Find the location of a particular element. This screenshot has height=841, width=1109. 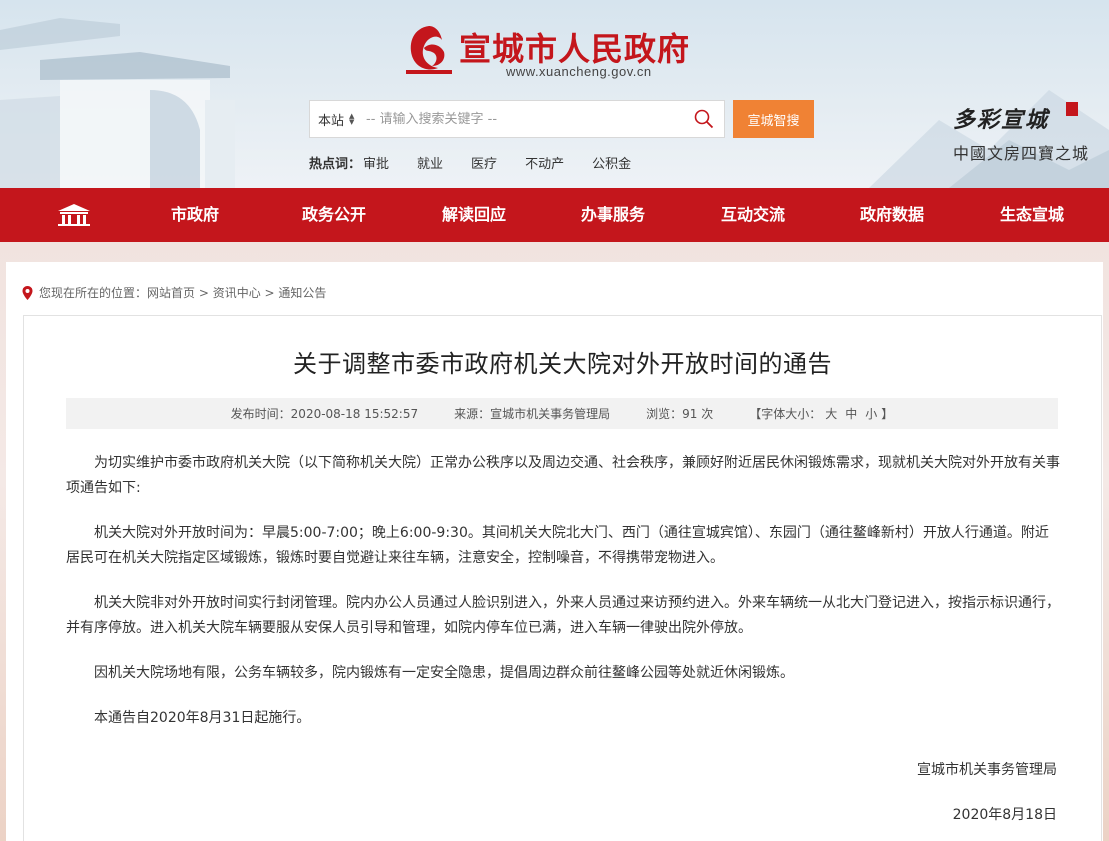

article-paragraph: 本通告自2020年8月31日起施行。 is located at coordinates (202, 718).